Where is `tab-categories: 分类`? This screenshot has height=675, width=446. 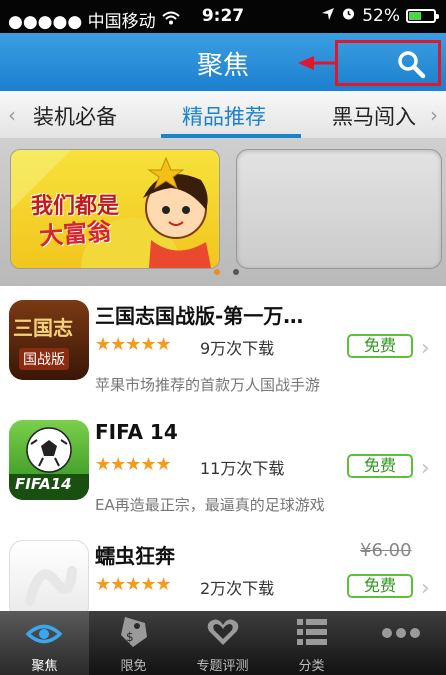
tab-categories: 分类 is located at coordinates (311, 643).